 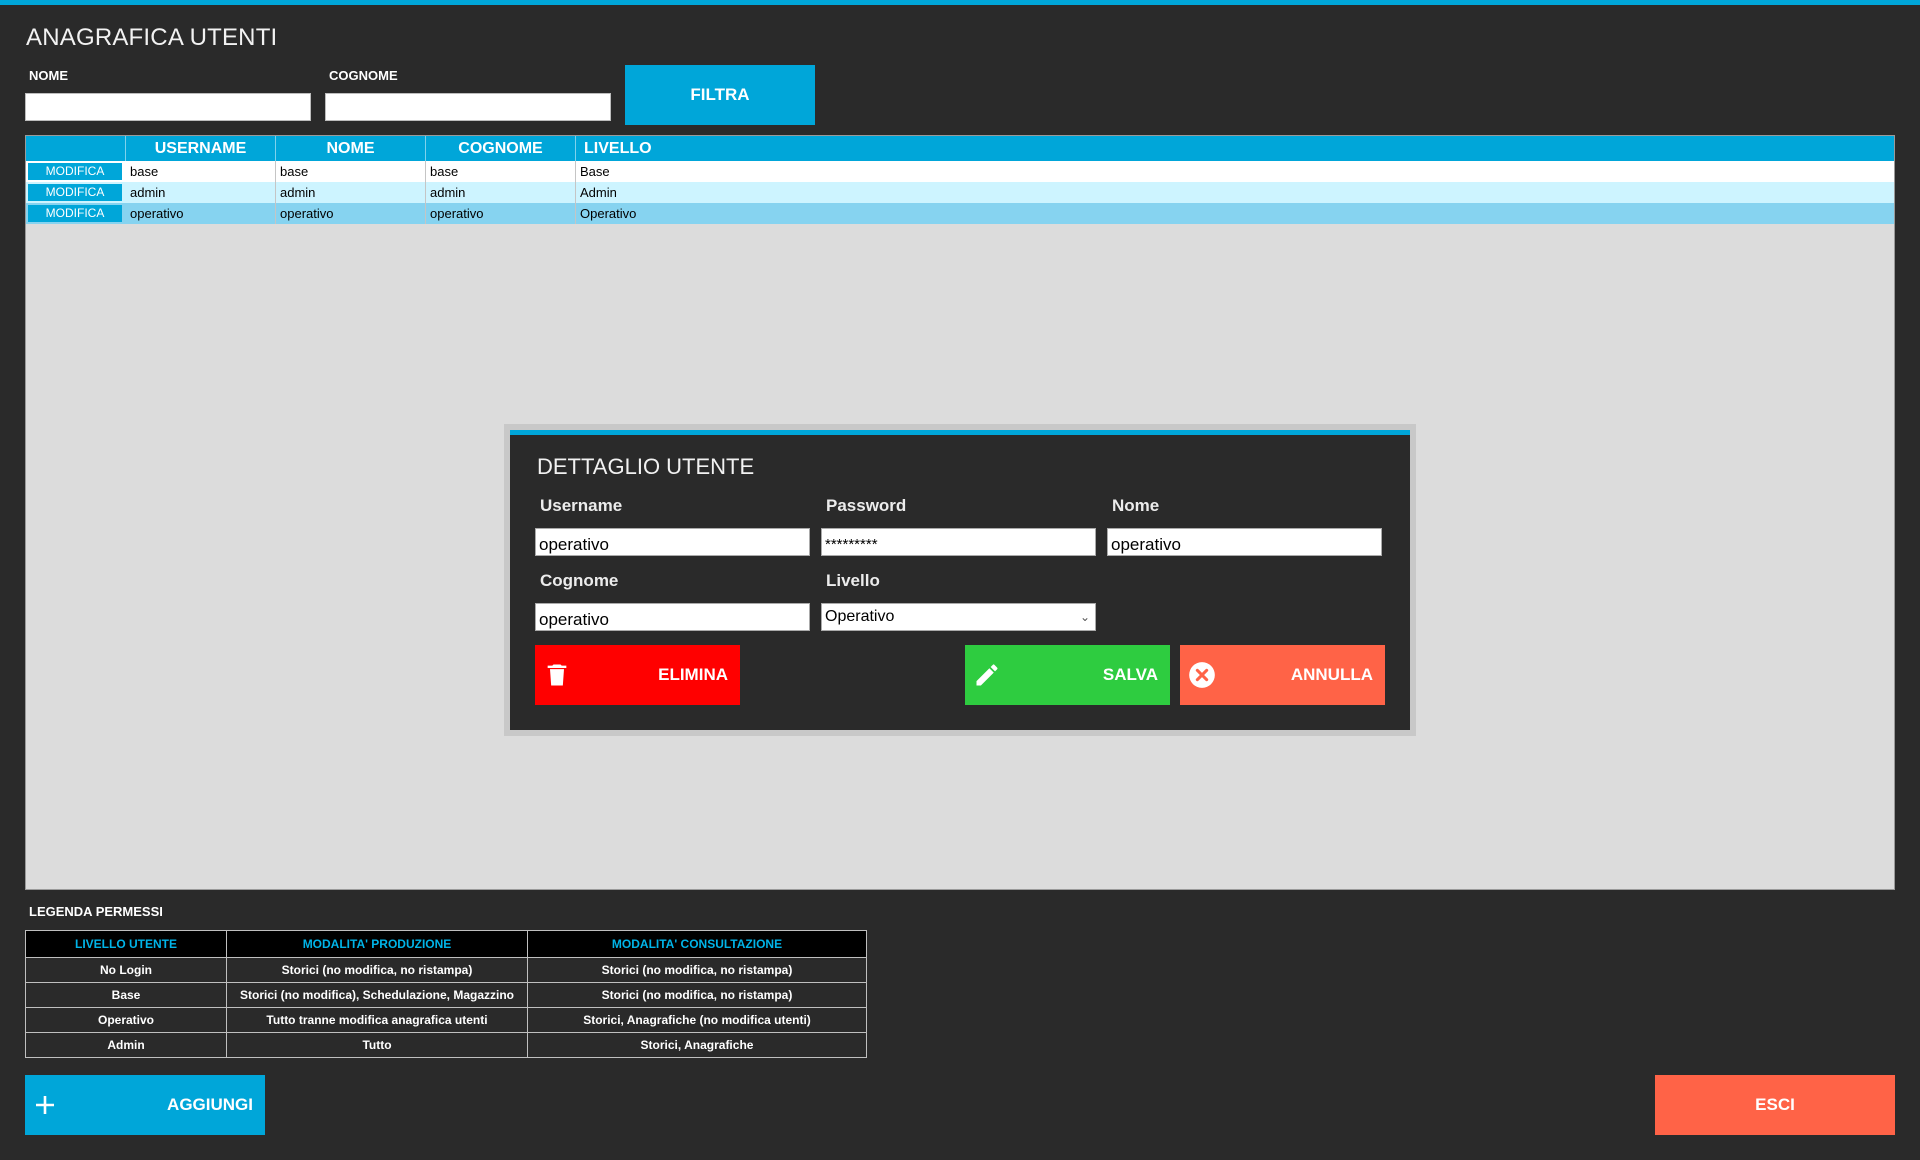 What do you see at coordinates (960, 2) in the screenshot?
I see `top-accent-bar` at bounding box center [960, 2].